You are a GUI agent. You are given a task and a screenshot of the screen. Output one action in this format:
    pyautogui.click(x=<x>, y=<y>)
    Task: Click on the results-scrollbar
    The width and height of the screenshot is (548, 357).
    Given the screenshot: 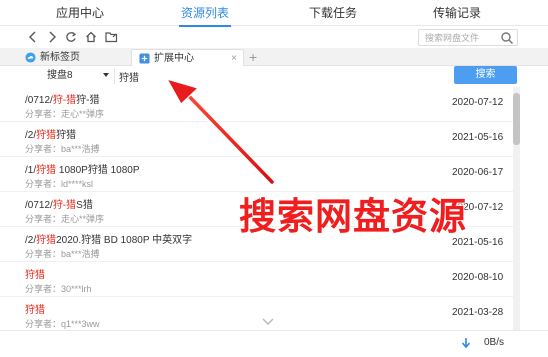 What is the action you would take?
    pyautogui.click(x=516, y=208)
    